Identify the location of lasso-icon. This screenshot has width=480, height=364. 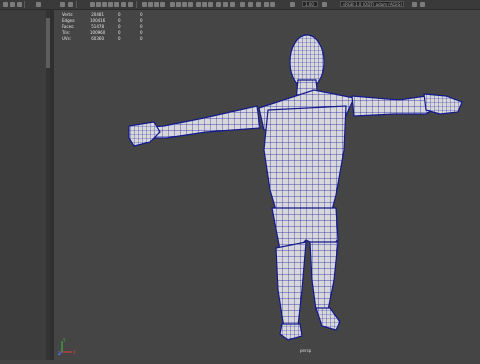
(62, 4).